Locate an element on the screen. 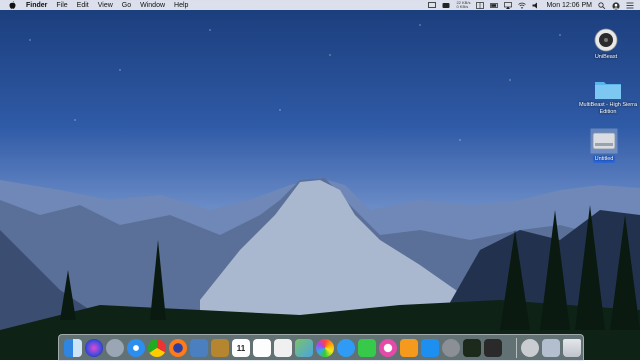  search-icon is located at coordinates (602, 5).